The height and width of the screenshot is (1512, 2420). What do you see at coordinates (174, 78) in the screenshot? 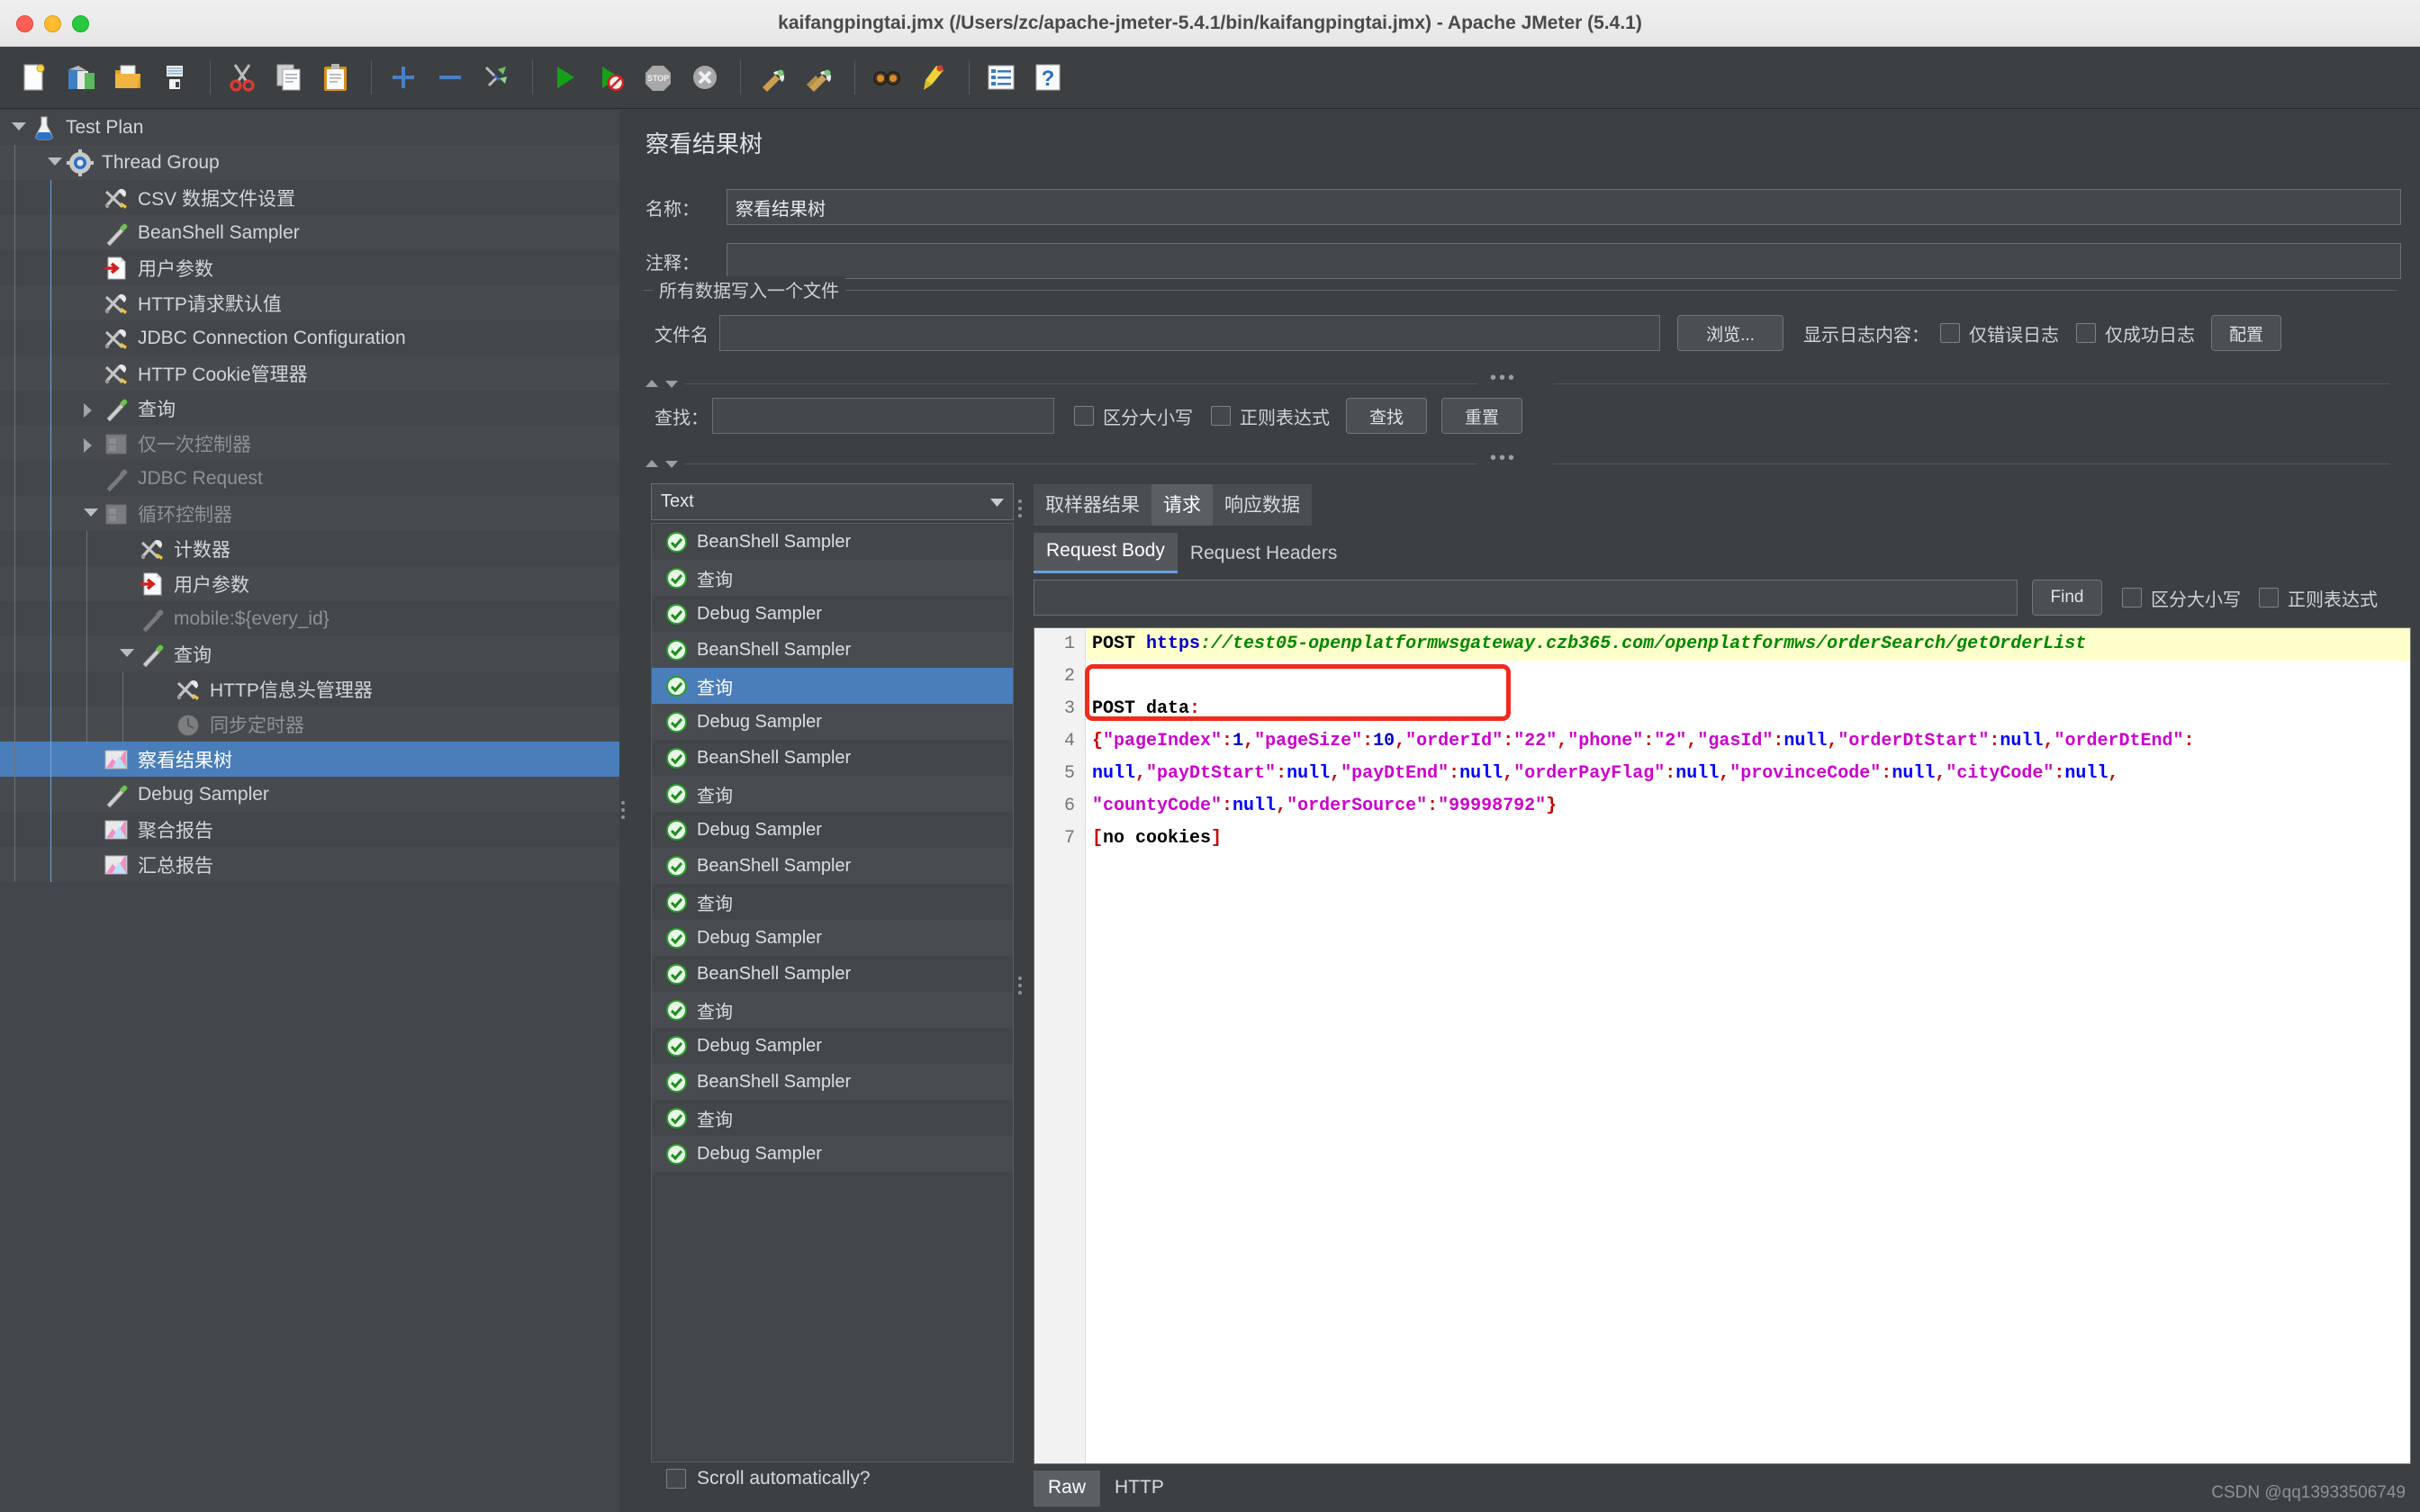
I see `save-icon` at bounding box center [174, 78].